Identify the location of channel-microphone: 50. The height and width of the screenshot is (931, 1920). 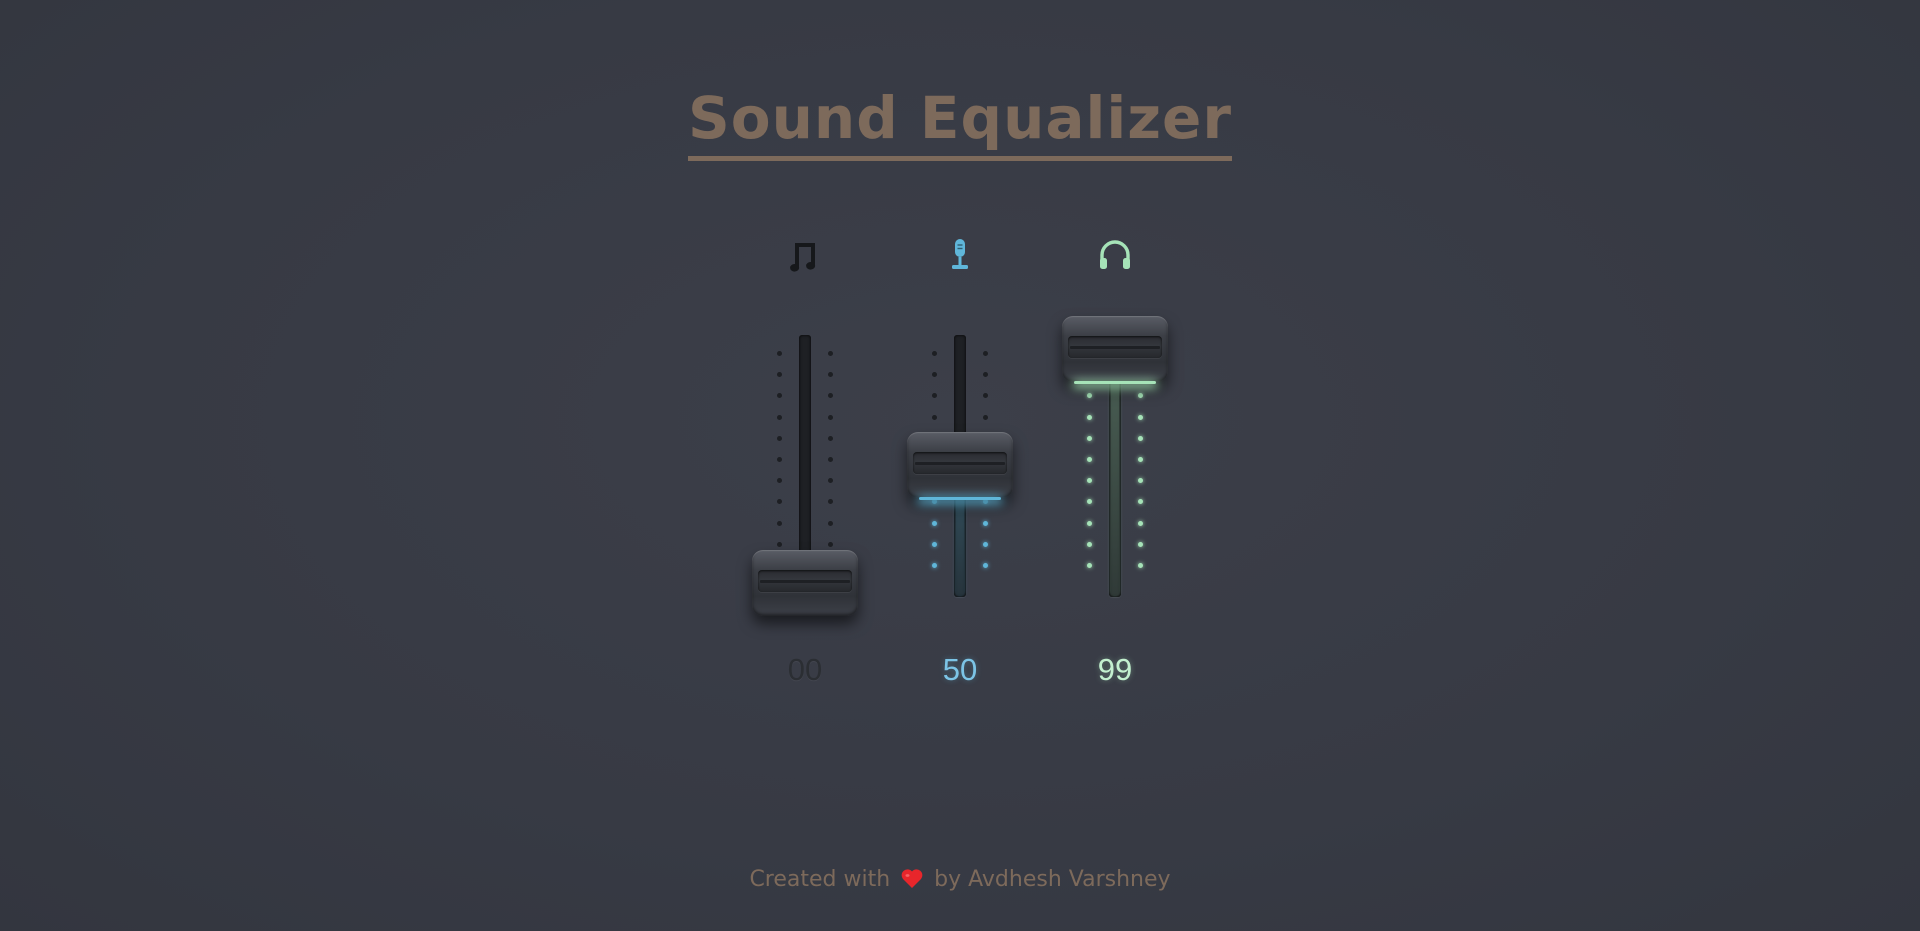
(960, 465).